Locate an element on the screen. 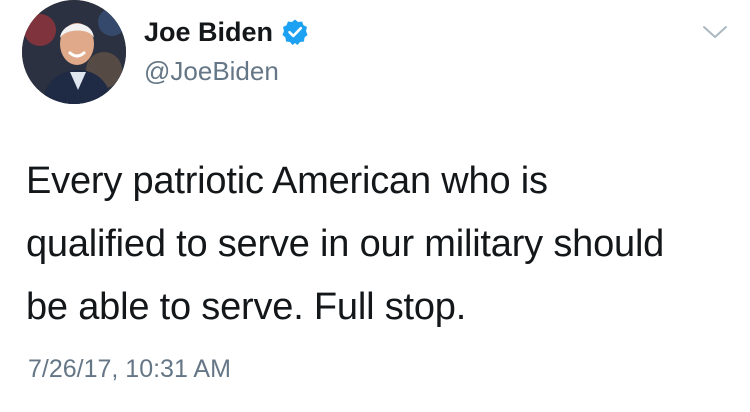 Image resolution: width=750 pixels, height=412 pixels. author-handle: @JoeBiden is located at coordinates (211, 71).